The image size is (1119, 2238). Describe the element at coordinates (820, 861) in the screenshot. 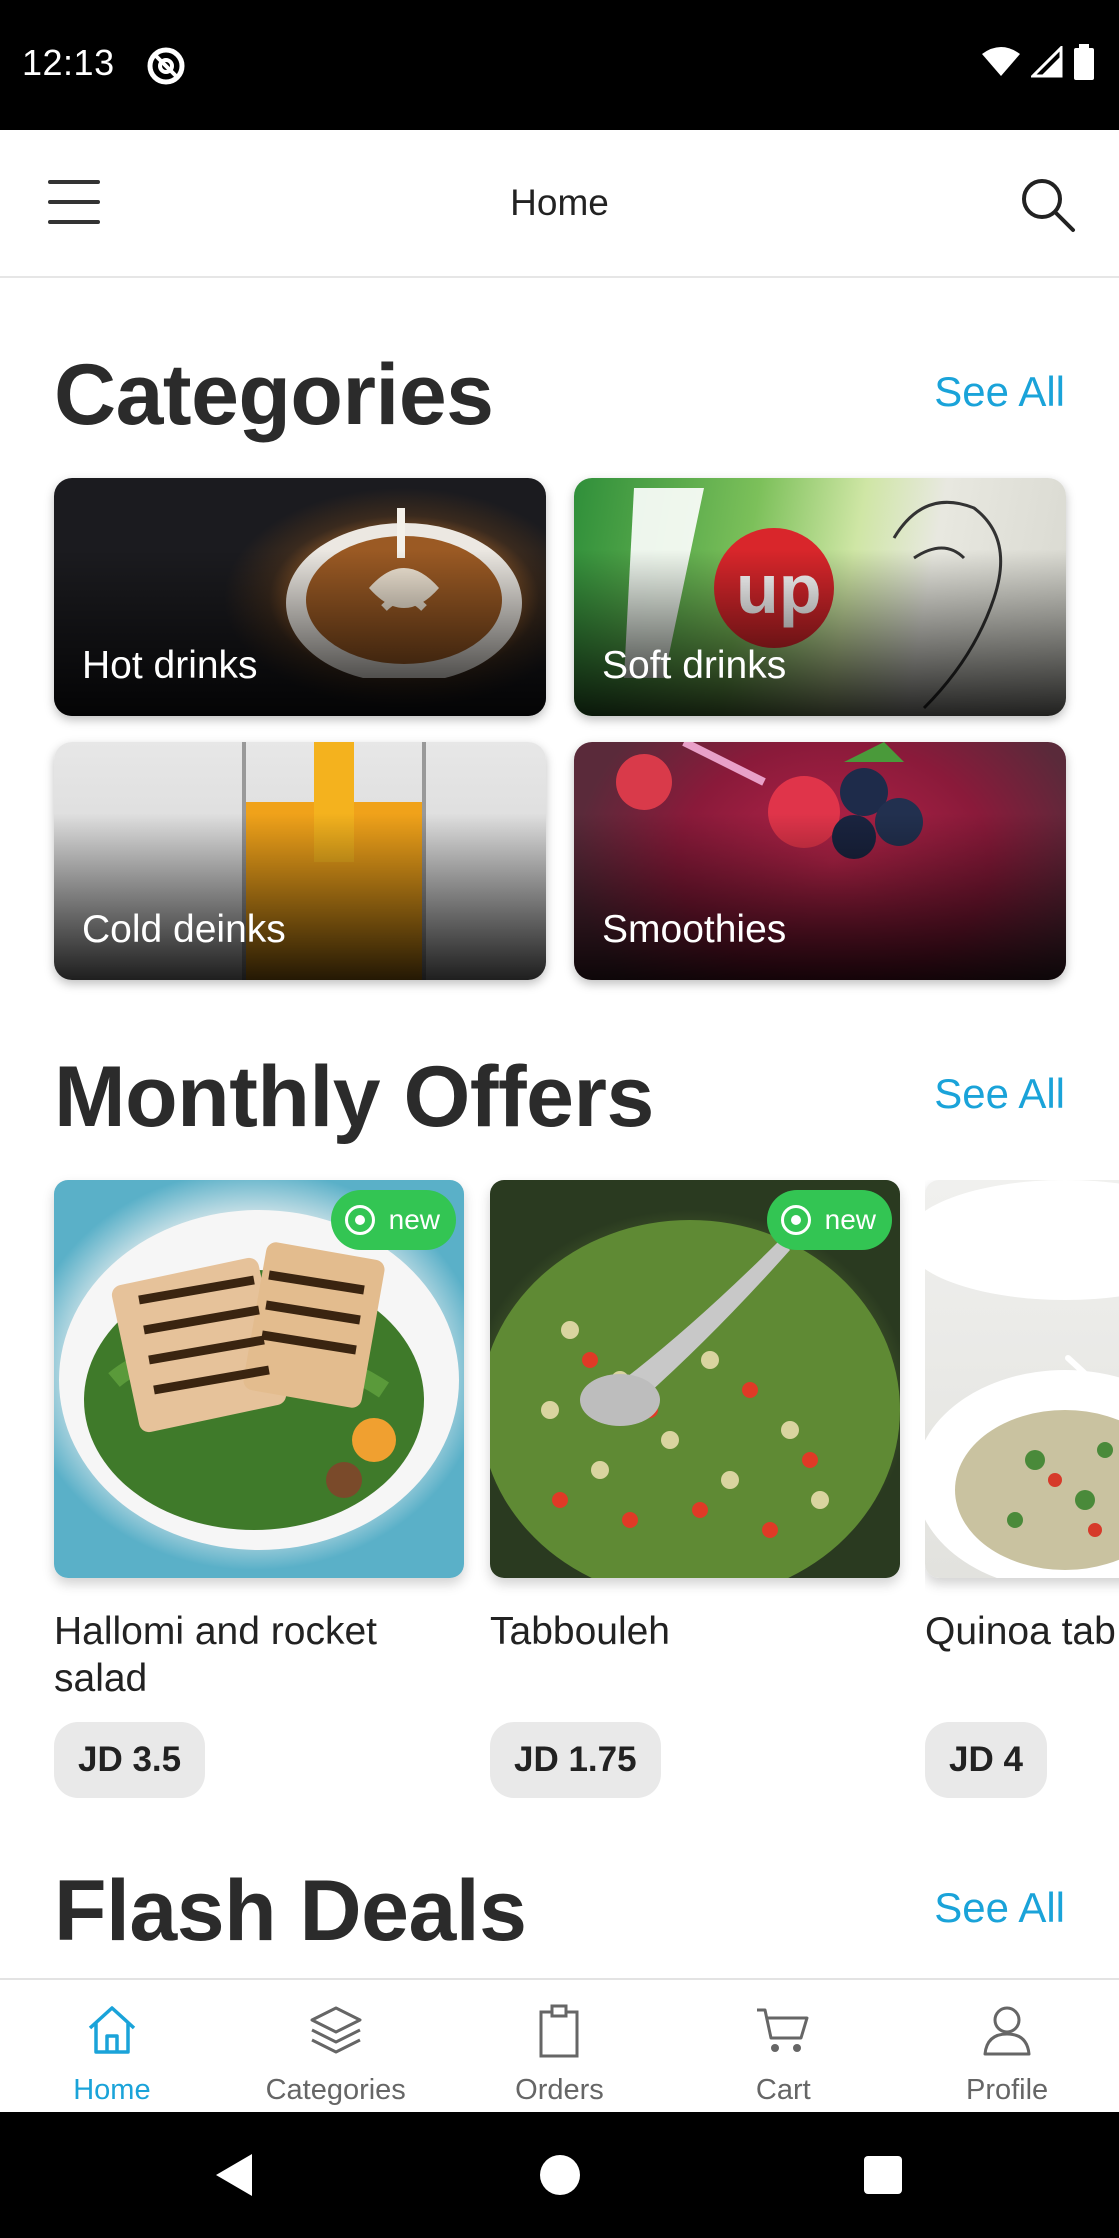

I see `category-tile-smoothies: Smoothies` at that location.